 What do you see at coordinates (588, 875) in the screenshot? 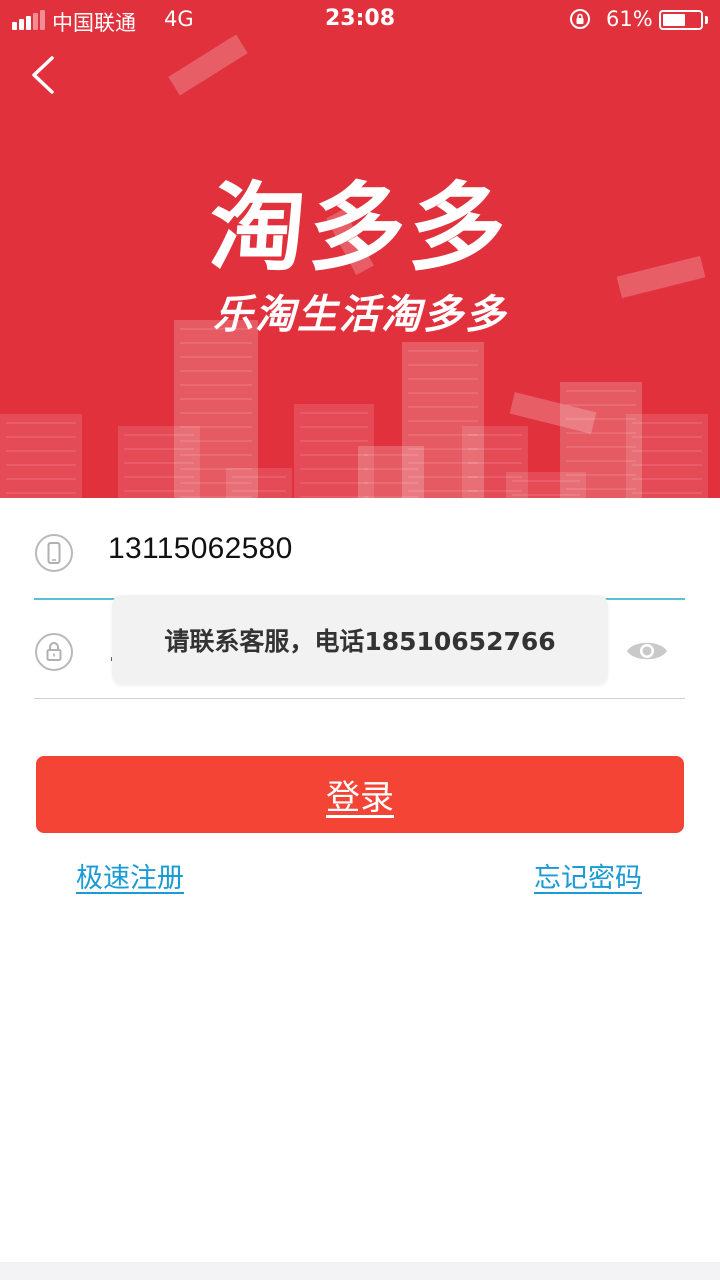
I see `forgot-password-link: 忘记密码` at bounding box center [588, 875].